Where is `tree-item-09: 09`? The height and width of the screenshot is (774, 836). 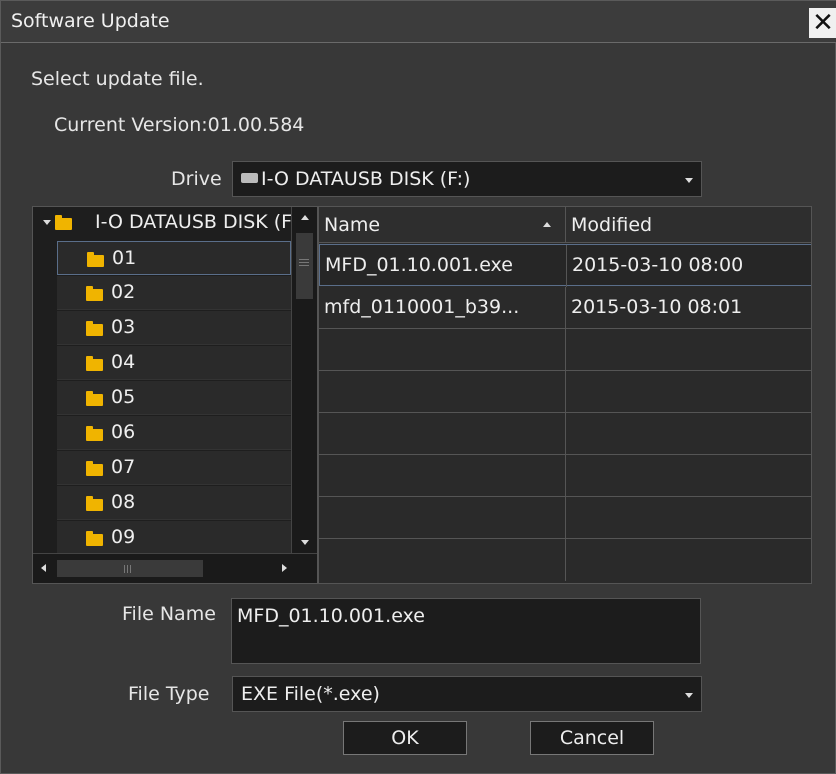
tree-item-09: 09 is located at coordinates (174, 538).